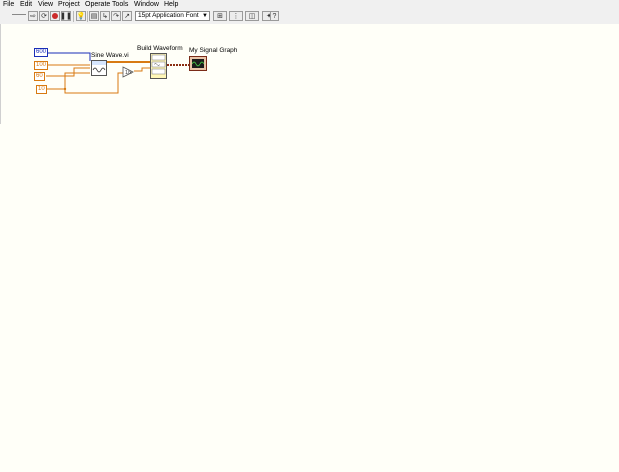 The image size is (619, 472). What do you see at coordinates (68, 81) in the screenshot?
I see `wire-phase` at bounding box center [68, 81].